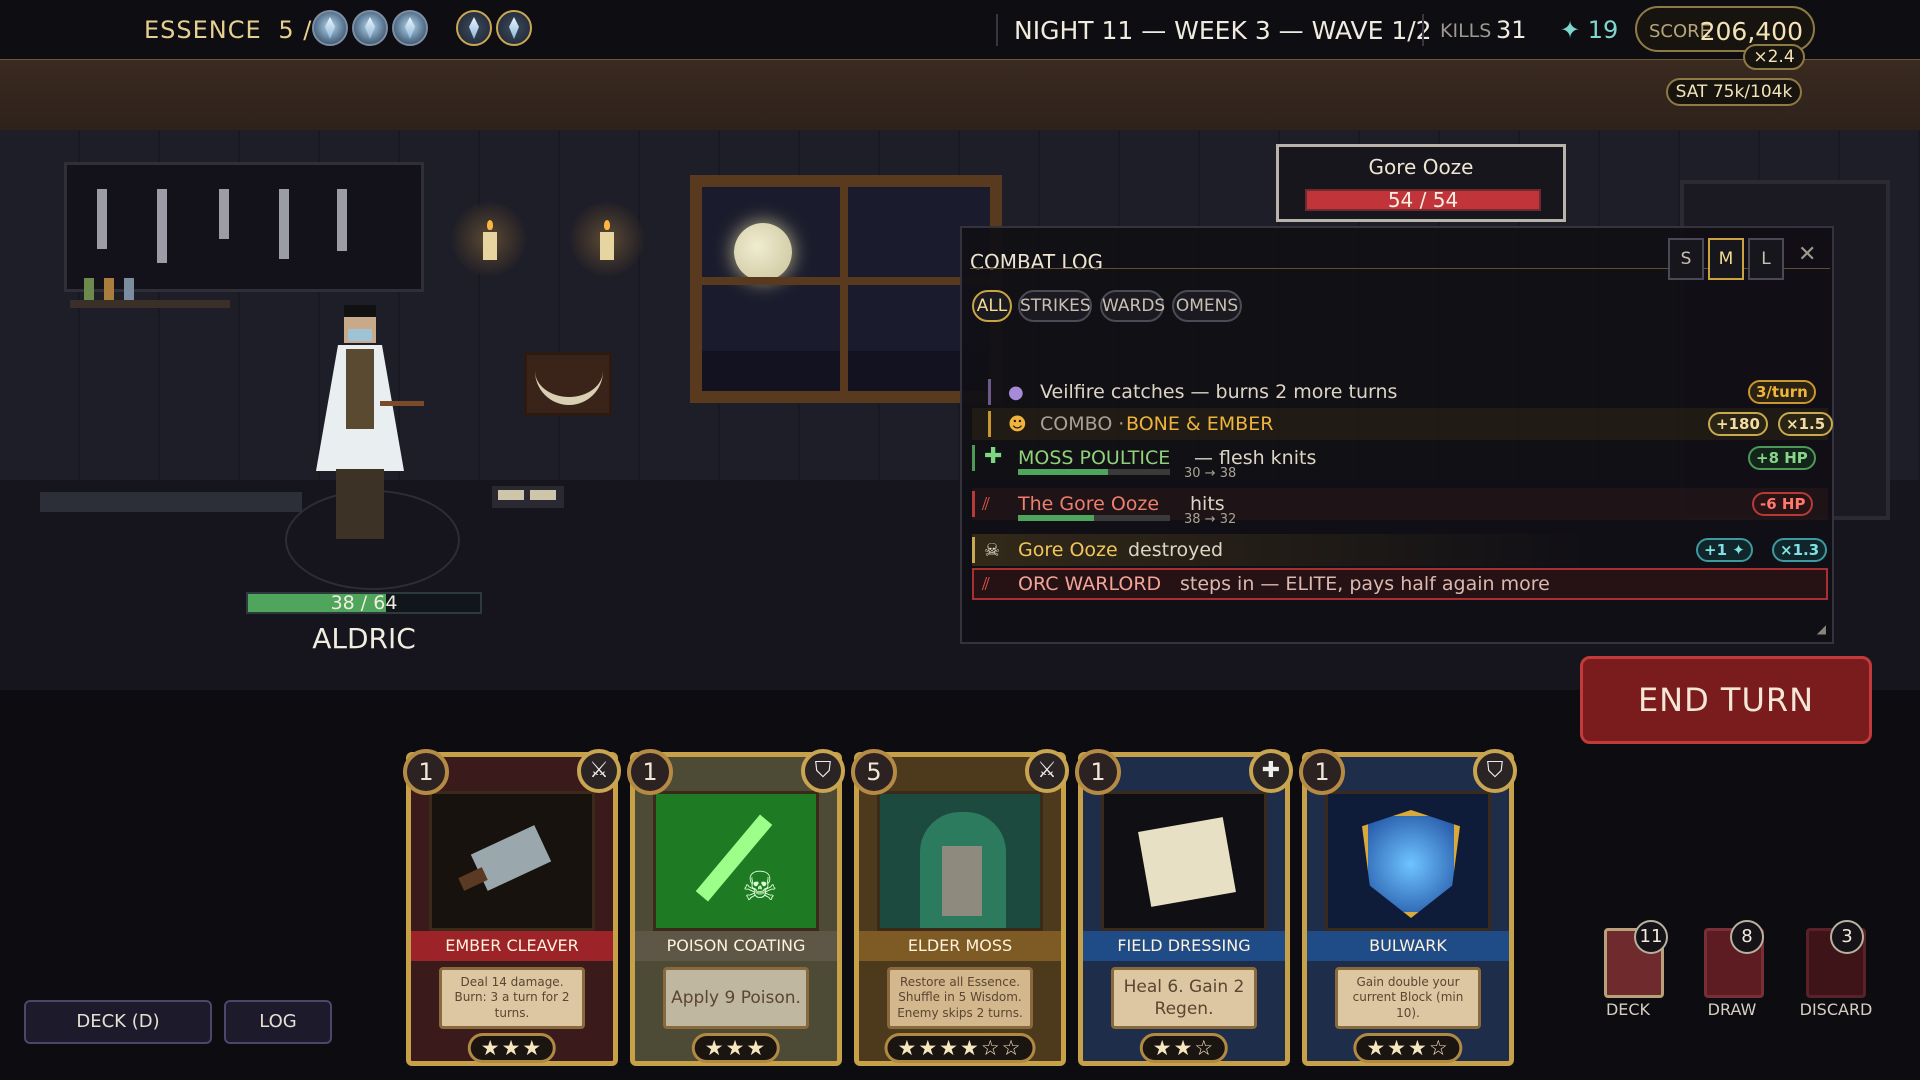 The height and width of the screenshot is (1080, 1920). I want to click on draw-count: 8, so click(1747, 937).